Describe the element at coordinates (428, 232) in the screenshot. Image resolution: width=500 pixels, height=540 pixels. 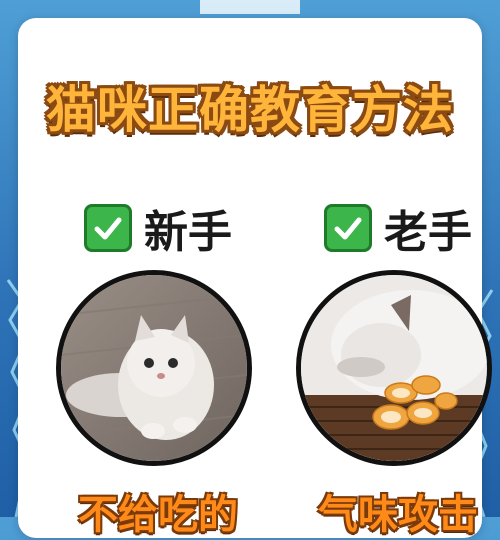
I see `column-label: 老手` at that location.